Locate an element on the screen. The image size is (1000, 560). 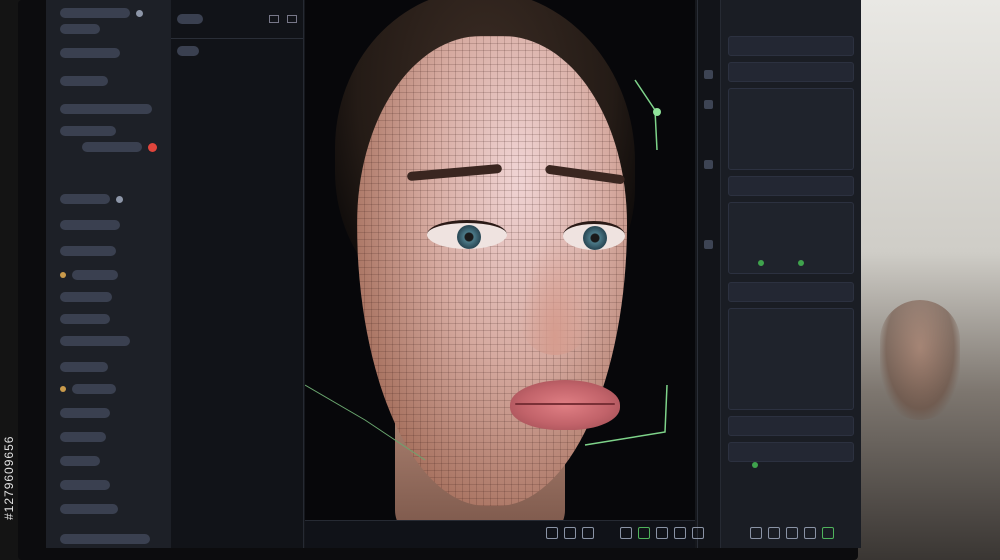
settings-icon is located at coordinates (662, 533).